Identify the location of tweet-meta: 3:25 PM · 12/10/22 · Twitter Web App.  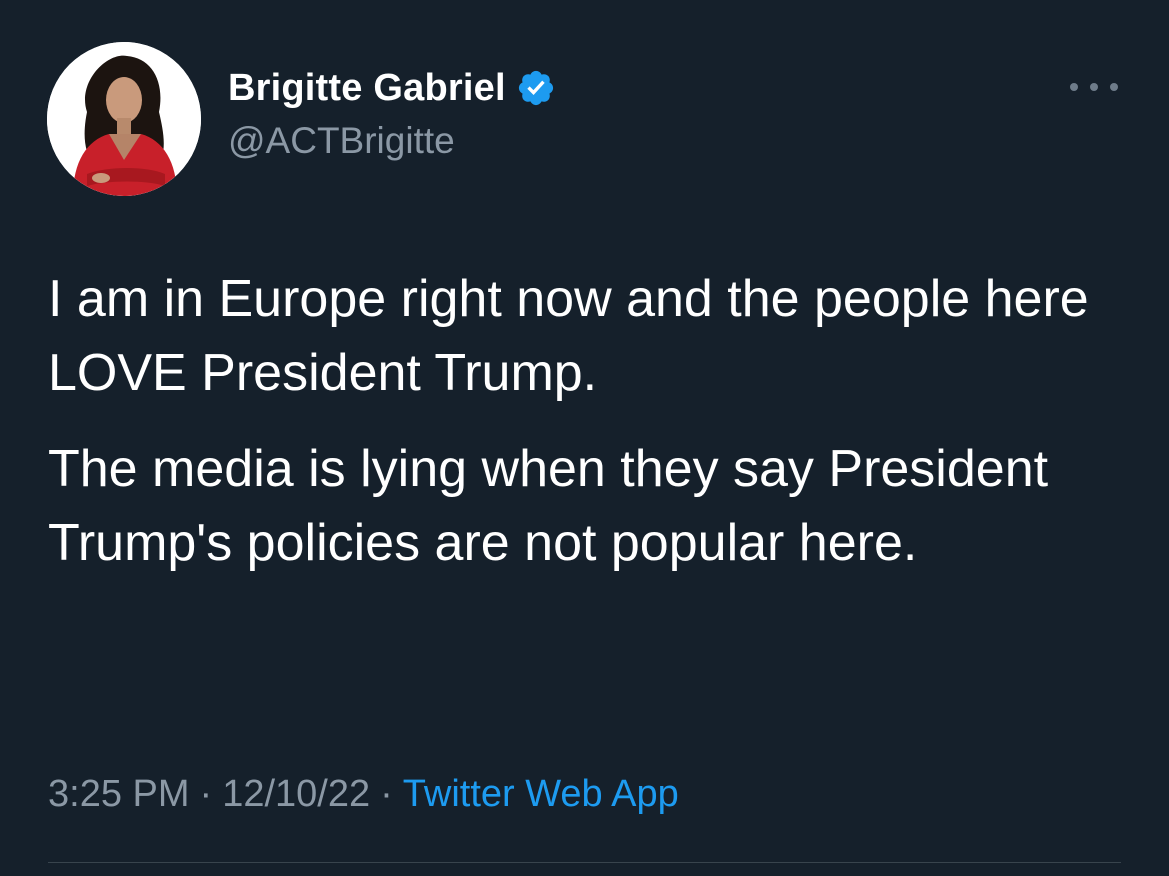
(363, 794).